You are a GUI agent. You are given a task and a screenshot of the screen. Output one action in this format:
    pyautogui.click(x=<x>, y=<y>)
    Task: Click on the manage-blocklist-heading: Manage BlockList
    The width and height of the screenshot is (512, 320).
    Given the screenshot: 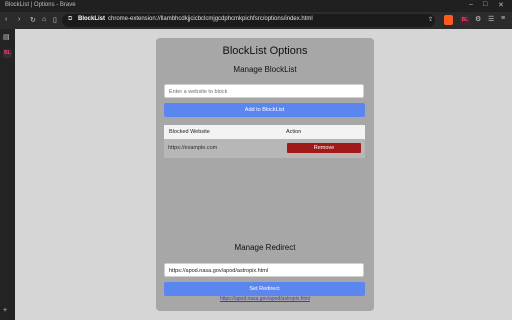 What is the action you would take?
    pyautogui.click(x=265, y=69)
    